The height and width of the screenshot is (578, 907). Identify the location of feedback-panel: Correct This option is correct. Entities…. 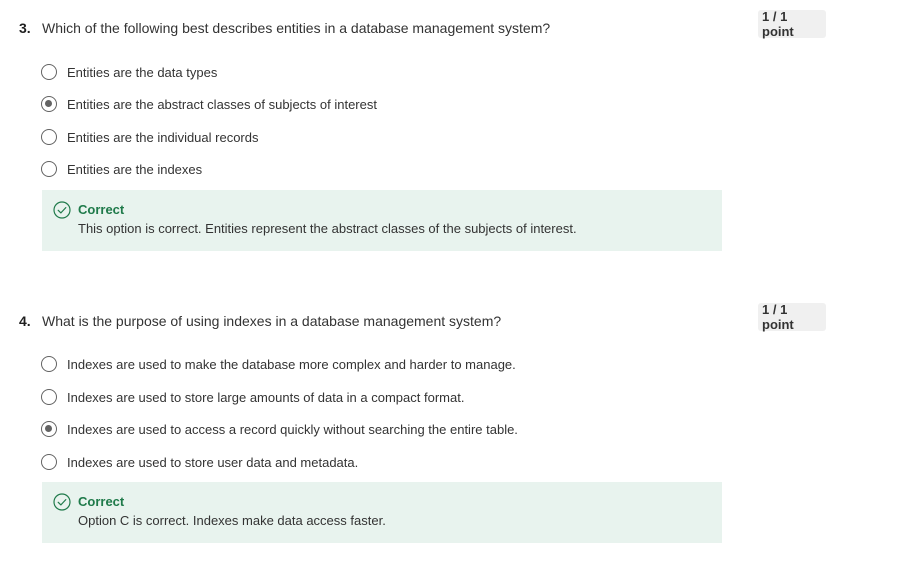
(382, 220).